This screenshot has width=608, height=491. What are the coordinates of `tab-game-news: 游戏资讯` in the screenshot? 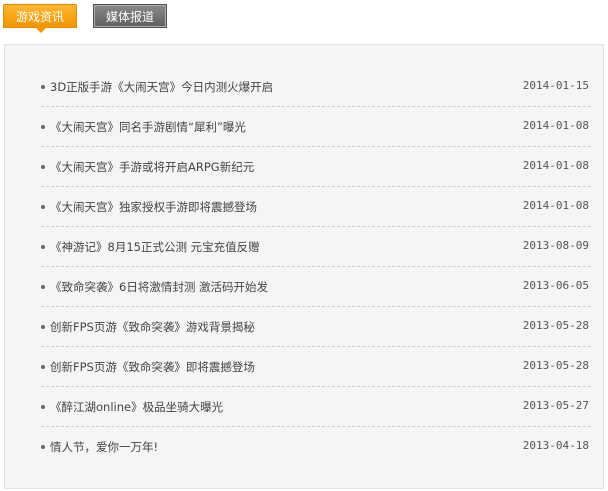 It's located at (40, 18).